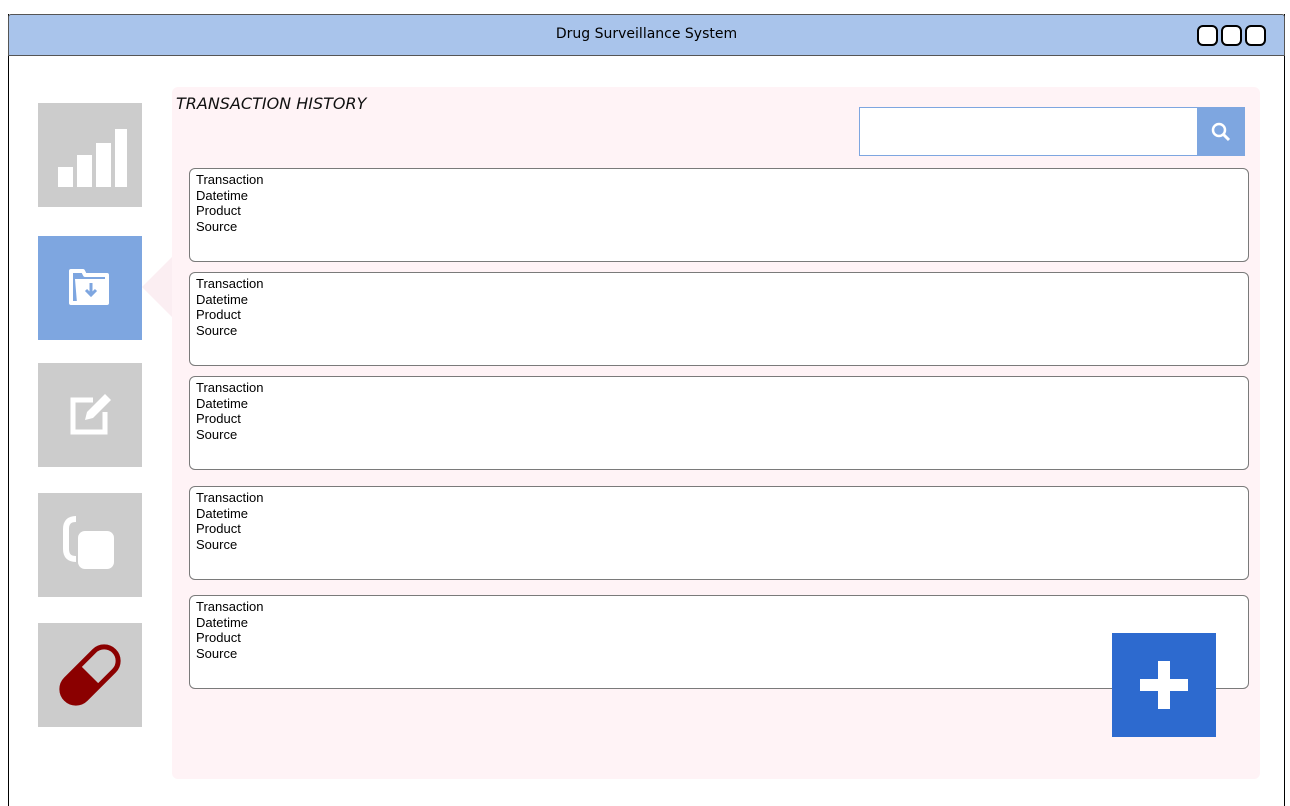 This screenshot has height=806, width=1290. Describe the element at coordinates (92, 158) in the screenshot. I see `bar-chart-icon` at that location.